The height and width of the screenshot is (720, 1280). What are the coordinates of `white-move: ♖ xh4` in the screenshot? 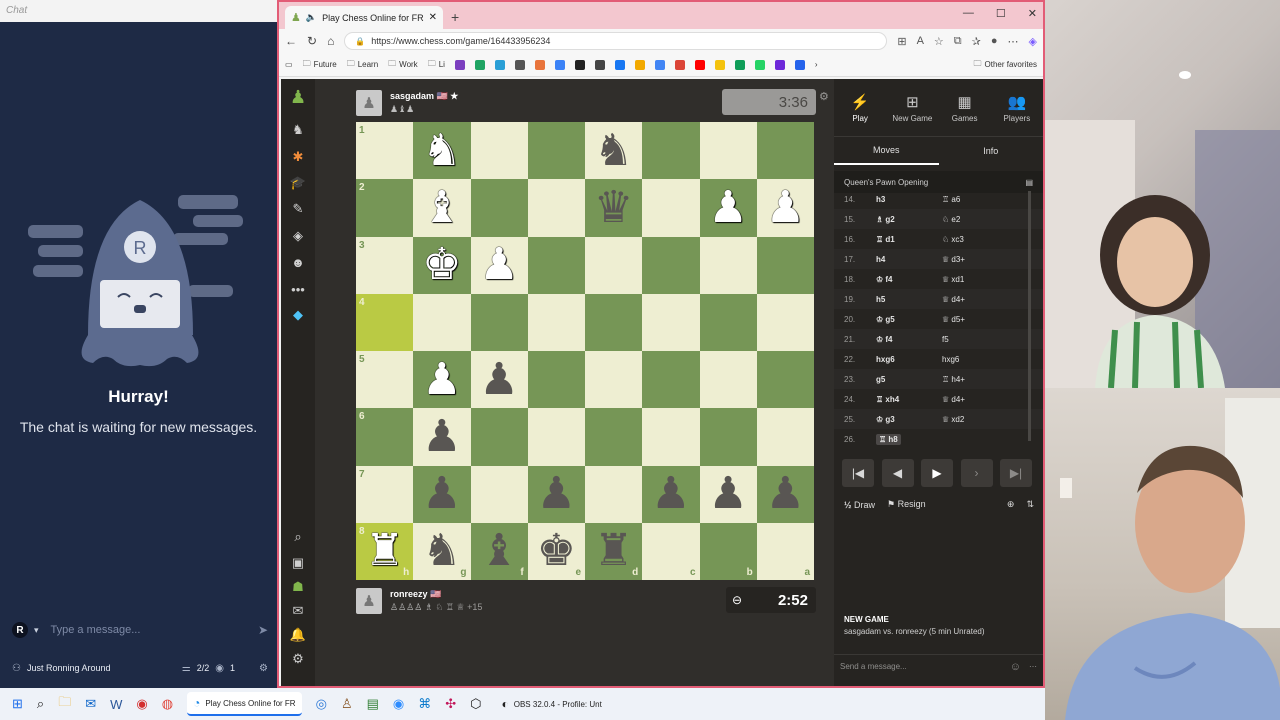 It's located at (909, 399).